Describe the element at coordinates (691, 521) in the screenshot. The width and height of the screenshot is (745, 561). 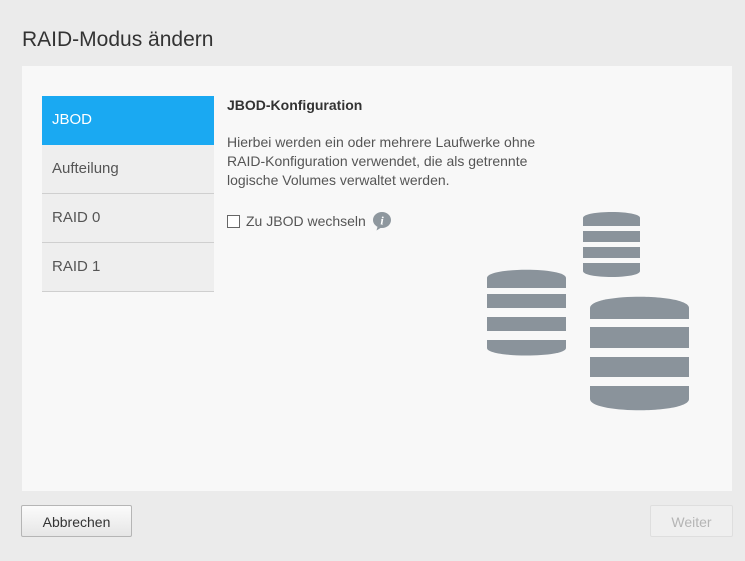
I see `next-button: Weiter` at that location.